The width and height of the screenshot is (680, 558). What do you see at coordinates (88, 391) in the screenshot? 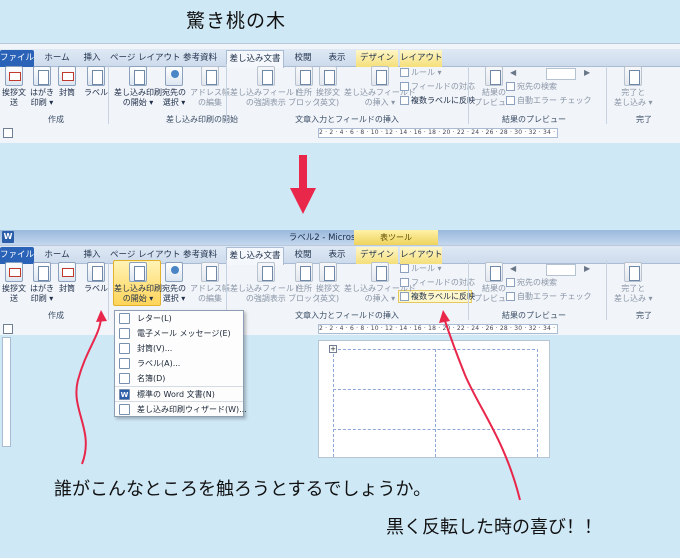
I see `pointer-arrow-left-icon` at bounding box center [88, 391].